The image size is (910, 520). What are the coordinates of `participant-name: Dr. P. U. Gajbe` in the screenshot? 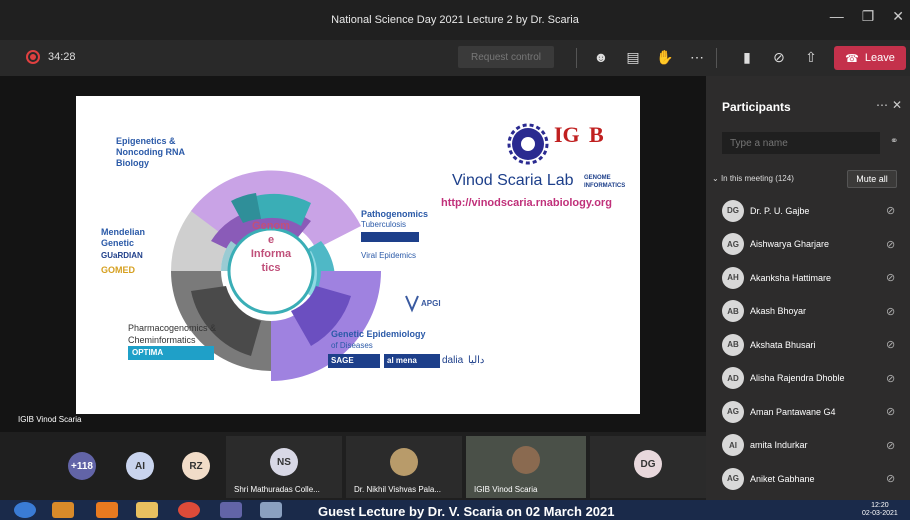 It's located at (780, 210).